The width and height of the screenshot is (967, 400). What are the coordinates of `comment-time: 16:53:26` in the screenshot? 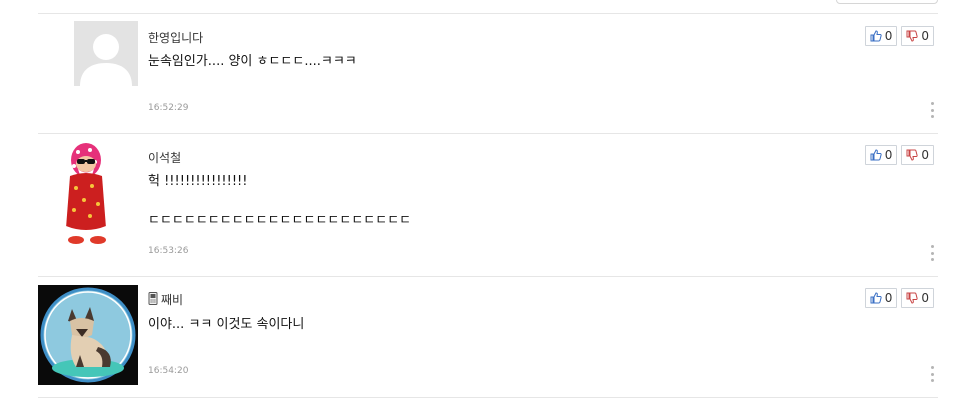 It's located at (168, 251).